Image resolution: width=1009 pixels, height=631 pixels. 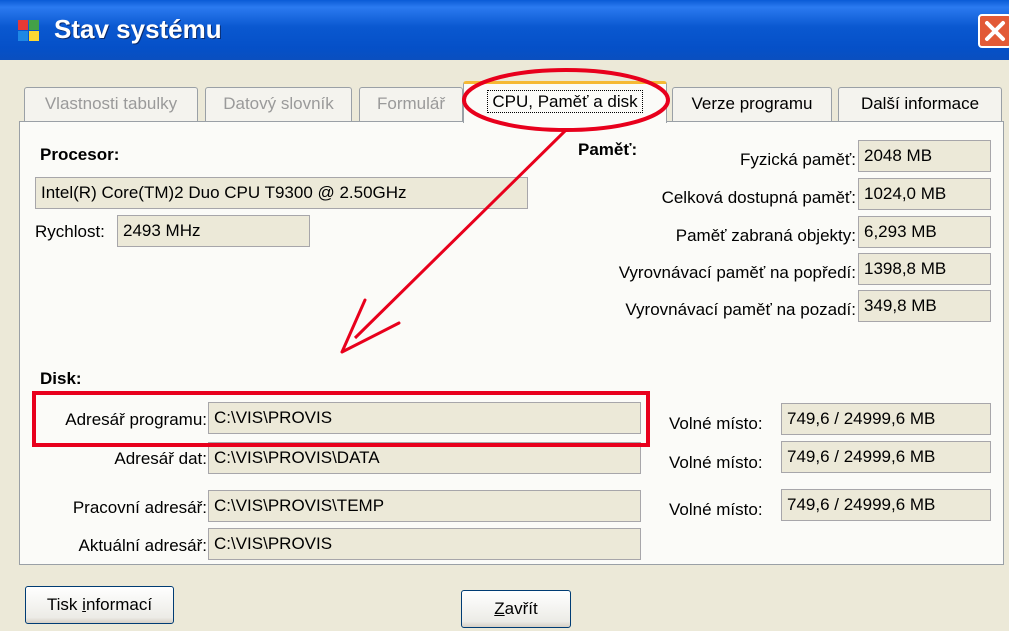 I want to click on disk-heading: Disk:, so click(x=61, y=378).